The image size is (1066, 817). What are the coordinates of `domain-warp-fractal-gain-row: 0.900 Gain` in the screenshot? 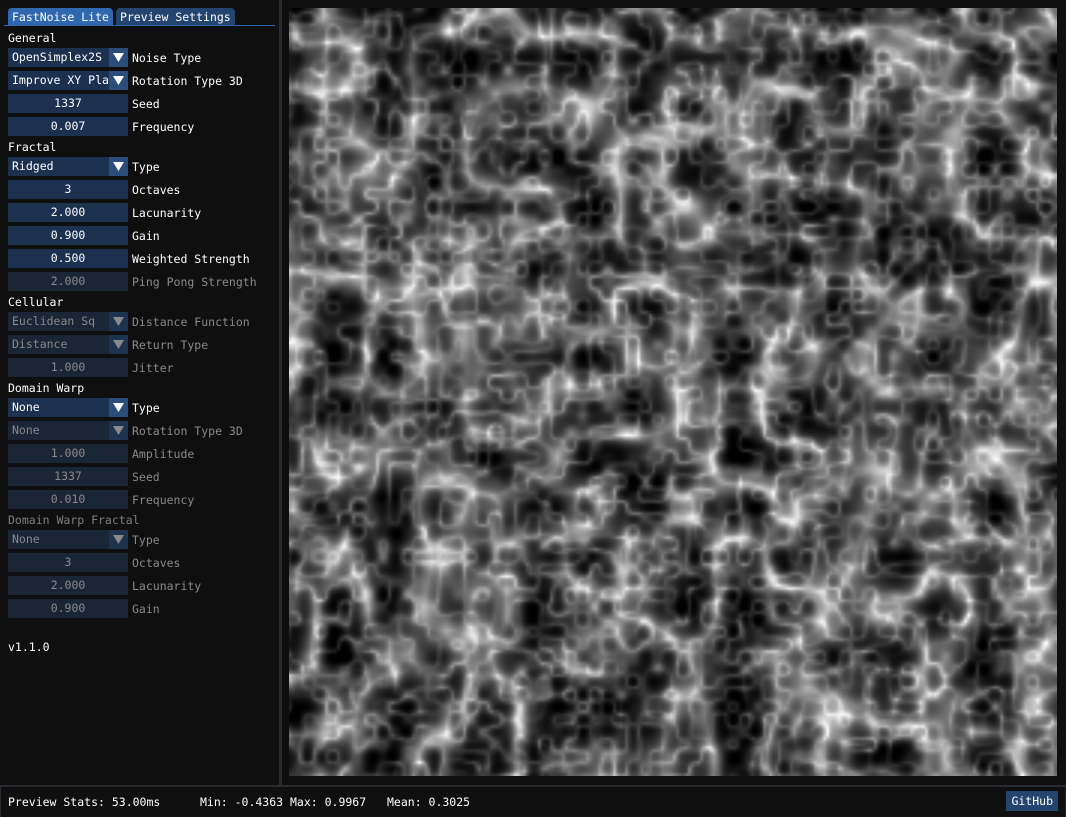 It's located at (84, 608).